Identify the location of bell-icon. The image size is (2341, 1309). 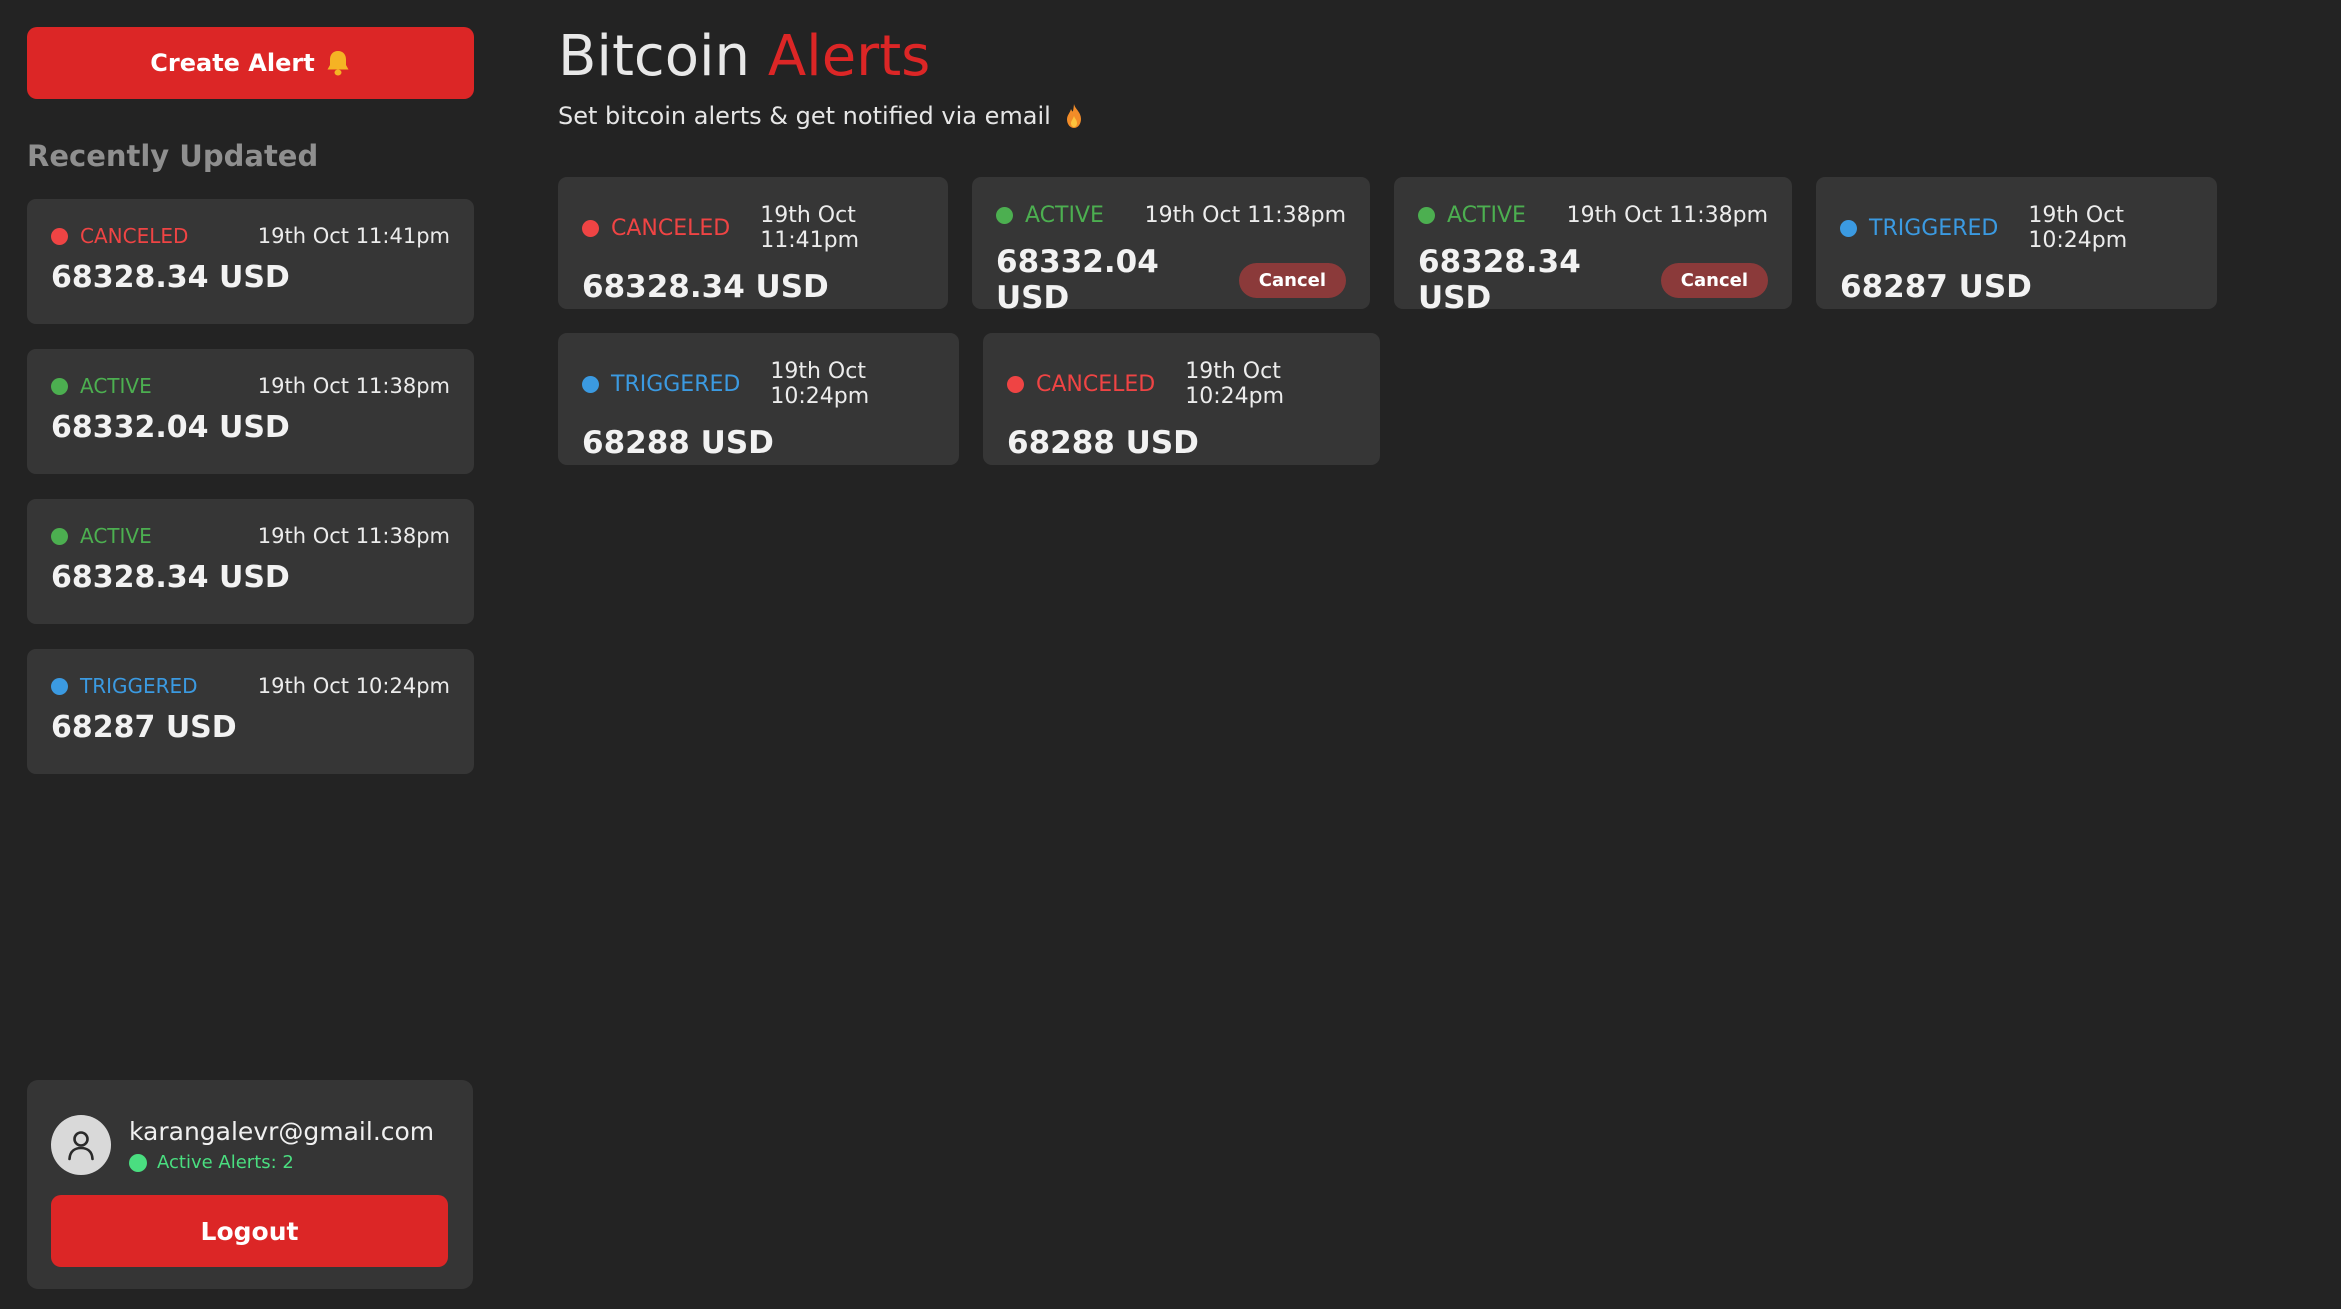
(338, 63).